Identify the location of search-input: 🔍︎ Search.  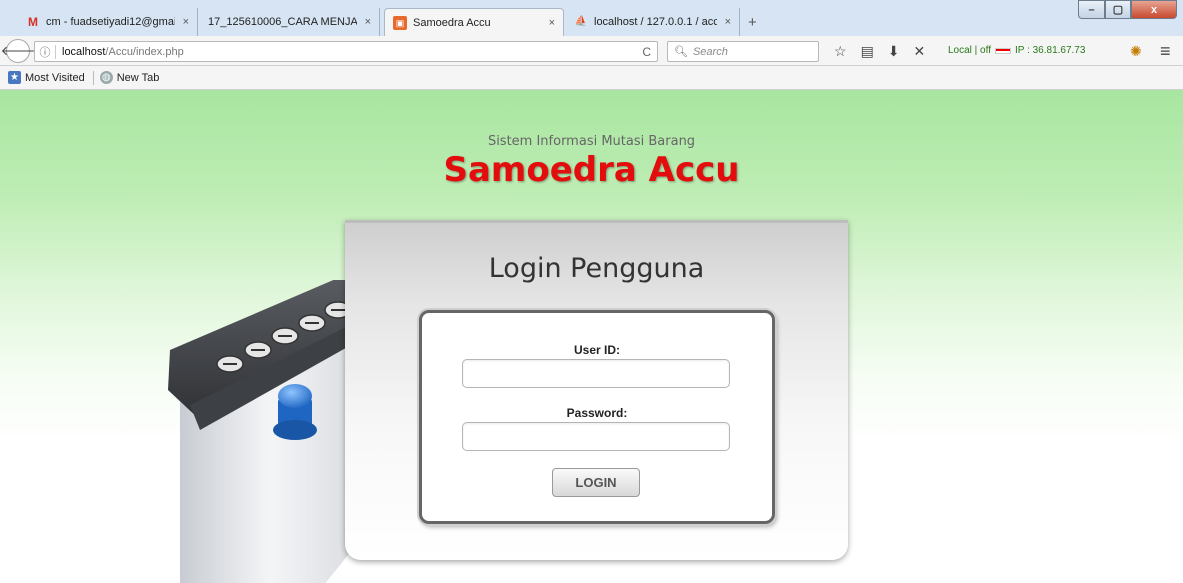
(743, 51).